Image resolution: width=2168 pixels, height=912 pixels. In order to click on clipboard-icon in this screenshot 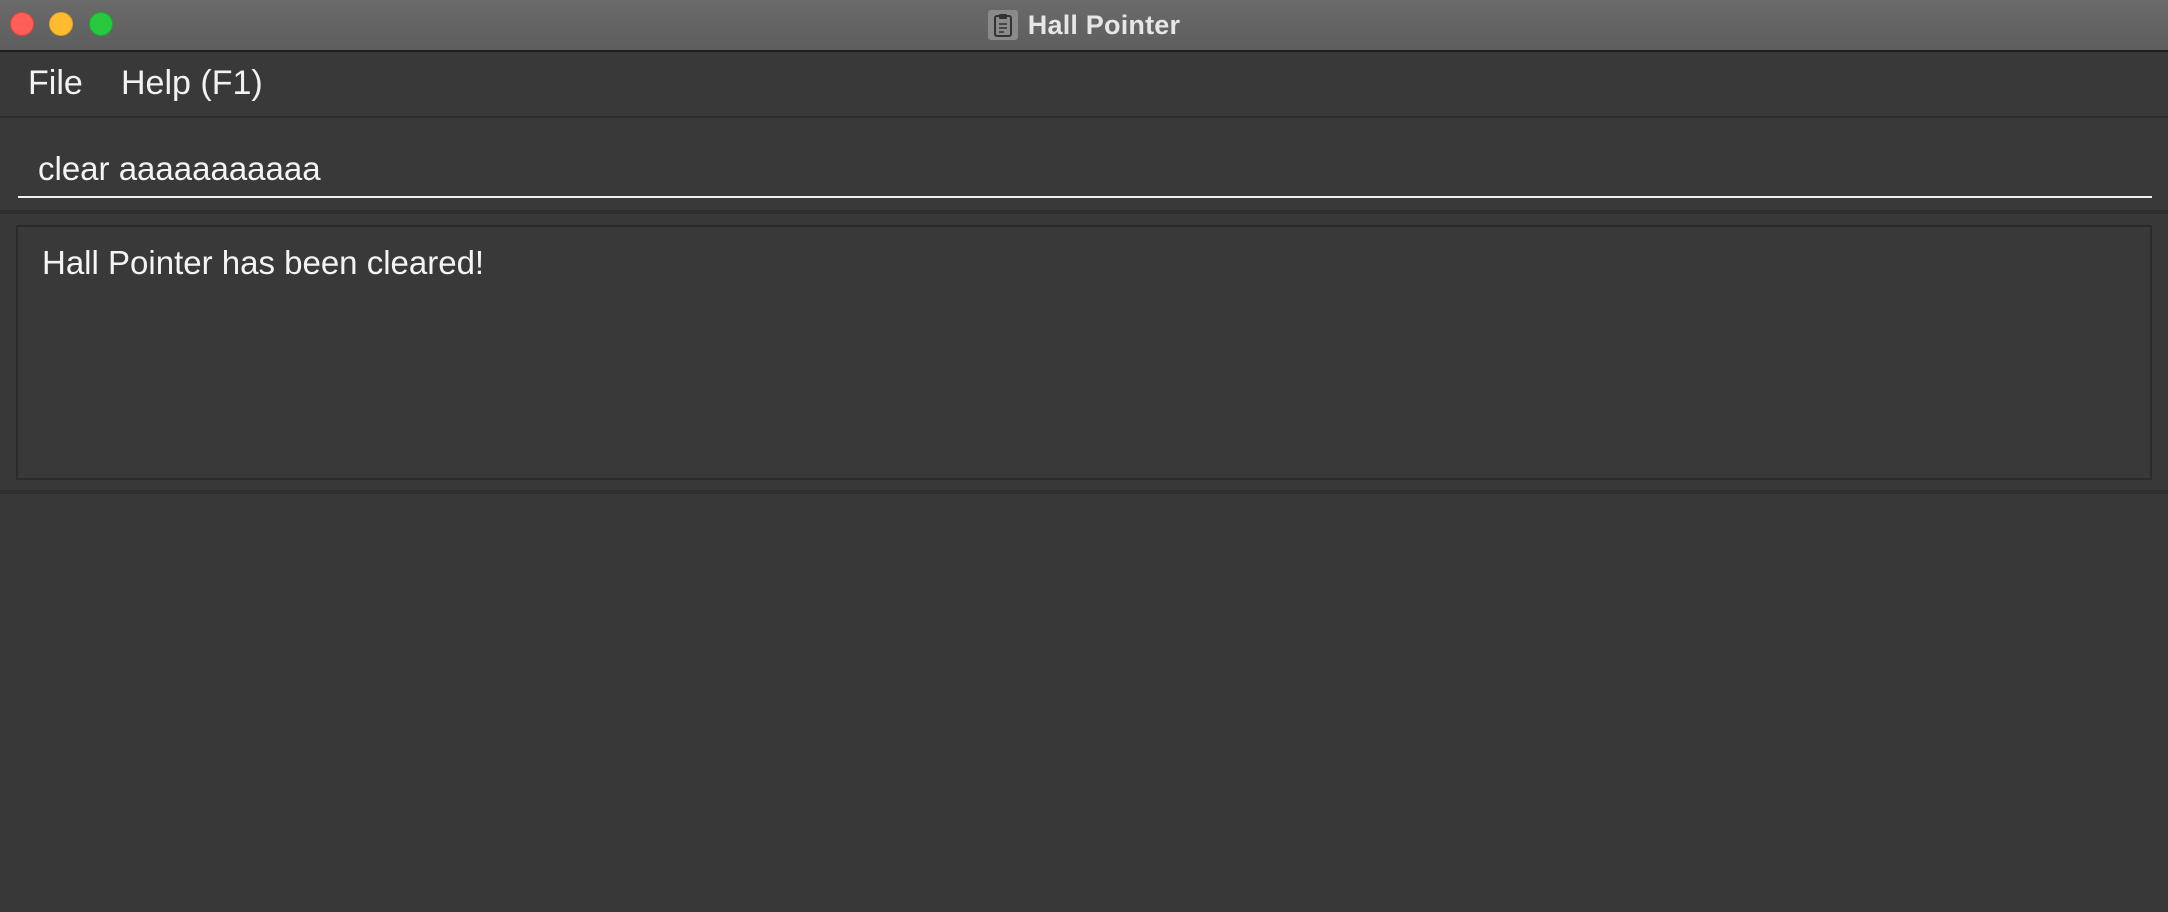, I will do `click(1002, 25)`.